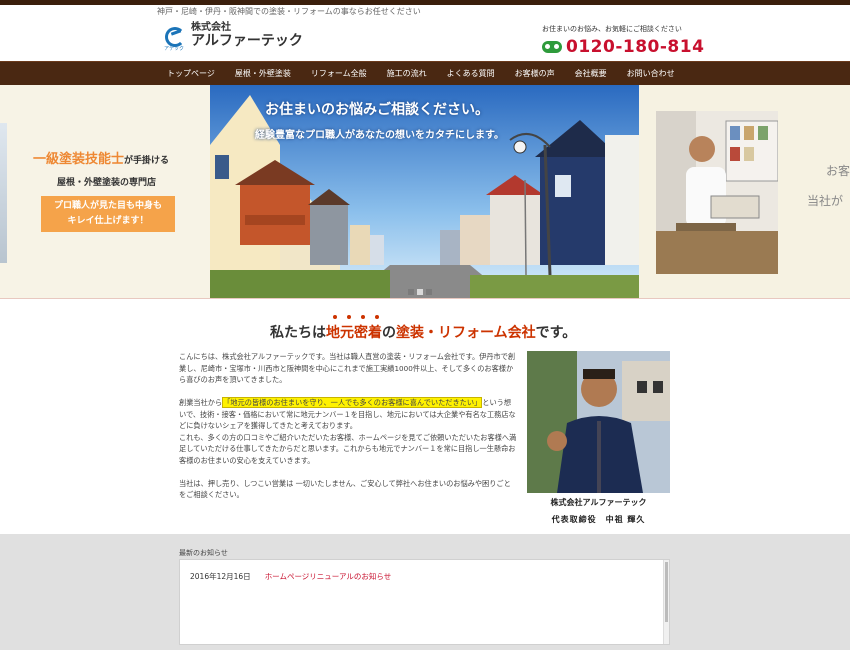 Image resolution: width=850 pixels, height=650 pixels. I want to click on title-post: です。, so click(556, 333).